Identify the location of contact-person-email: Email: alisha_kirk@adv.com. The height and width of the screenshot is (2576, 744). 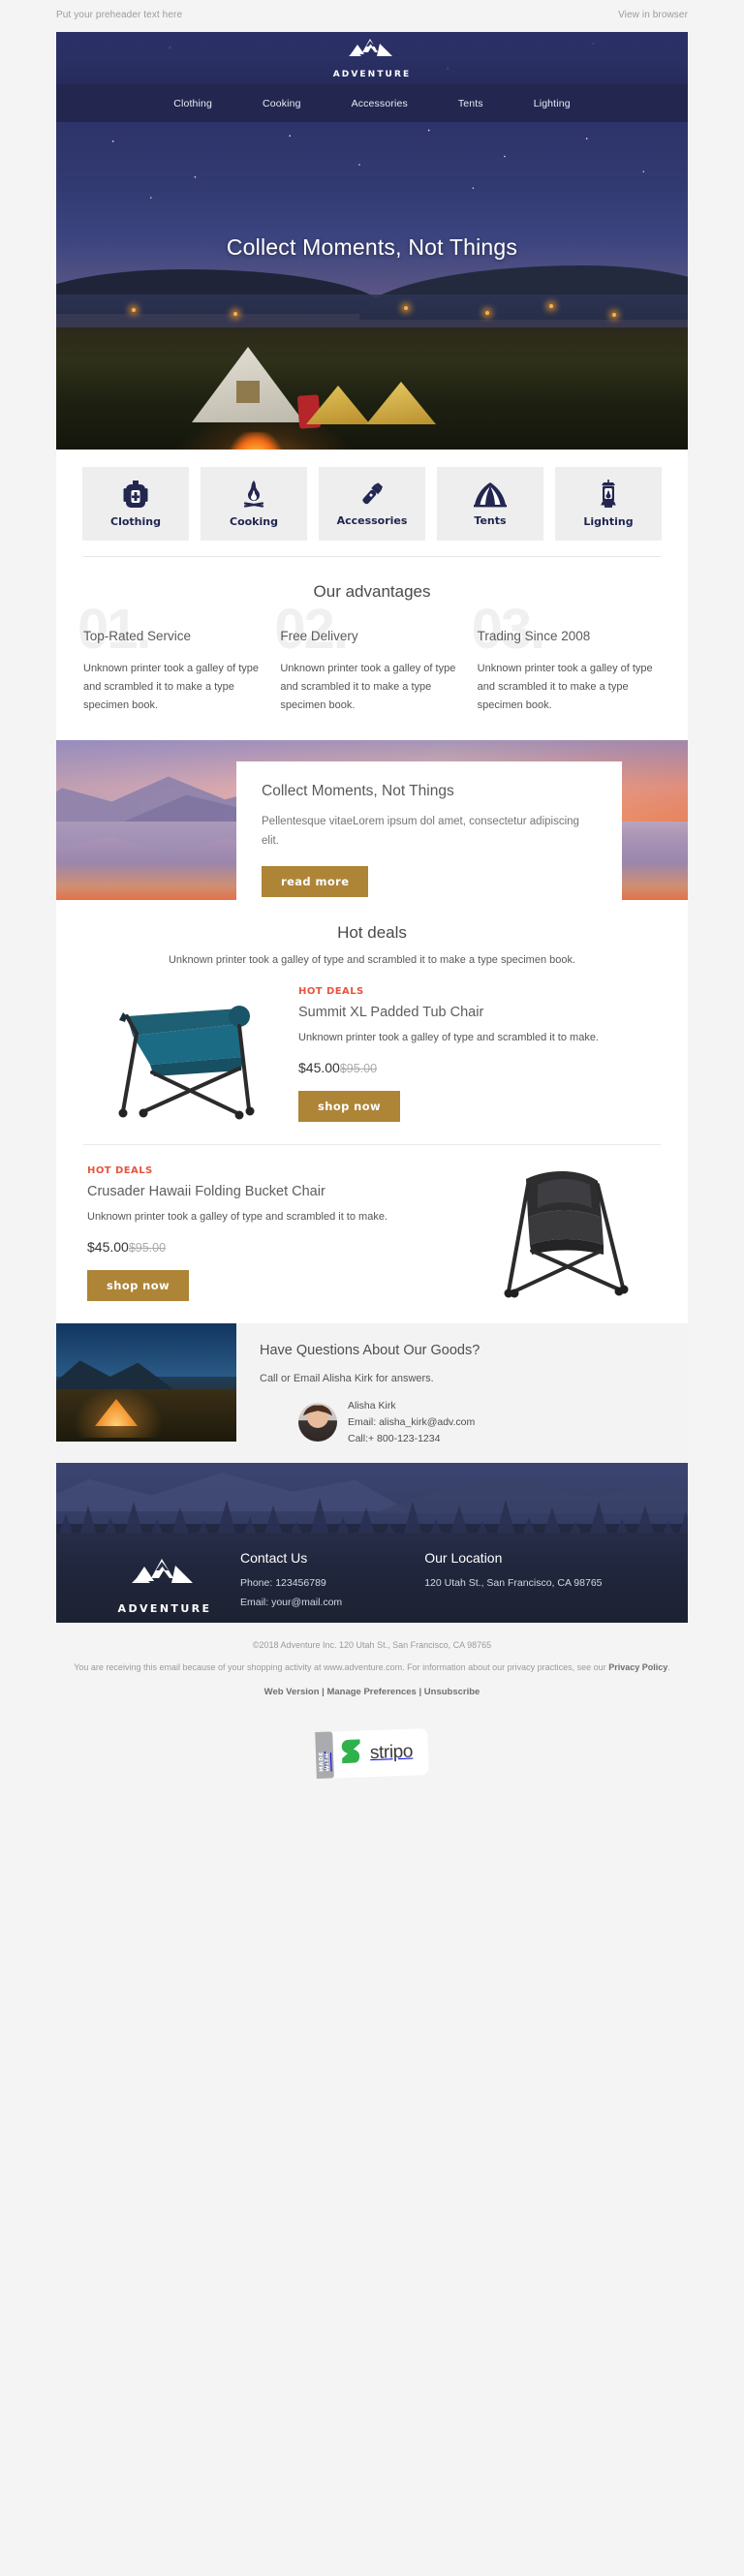
(411, 1422).